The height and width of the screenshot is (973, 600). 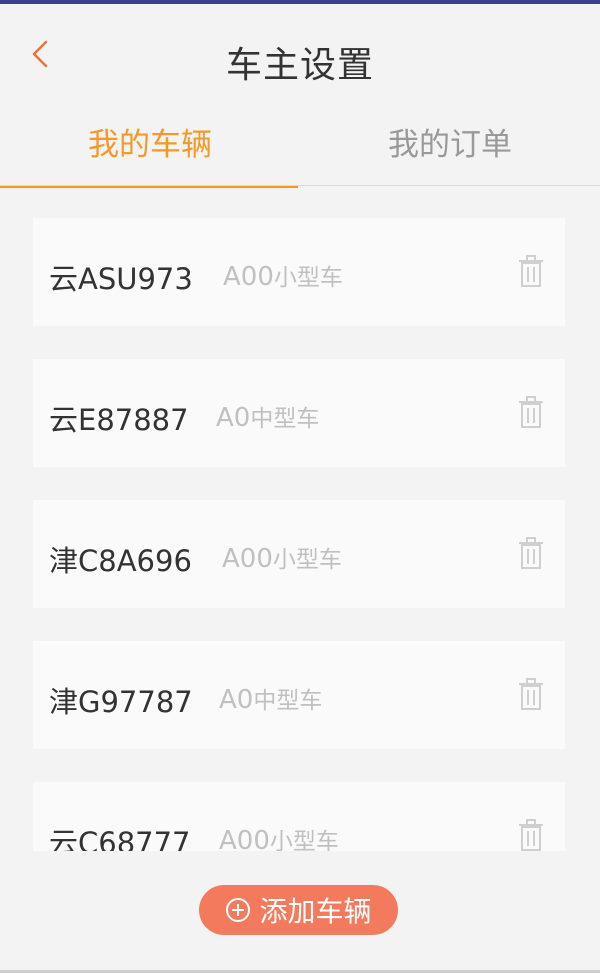 I want to click on plate-number: 津G97787, so click(x=121, y=702).